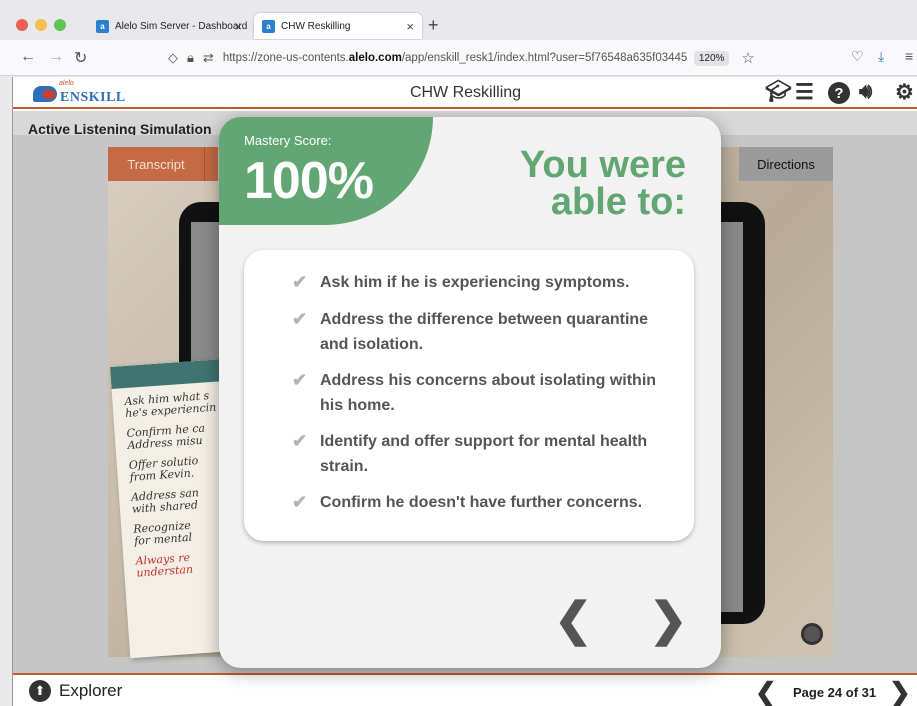  I want to click on shield-icon: ◇, so click(173, 57).